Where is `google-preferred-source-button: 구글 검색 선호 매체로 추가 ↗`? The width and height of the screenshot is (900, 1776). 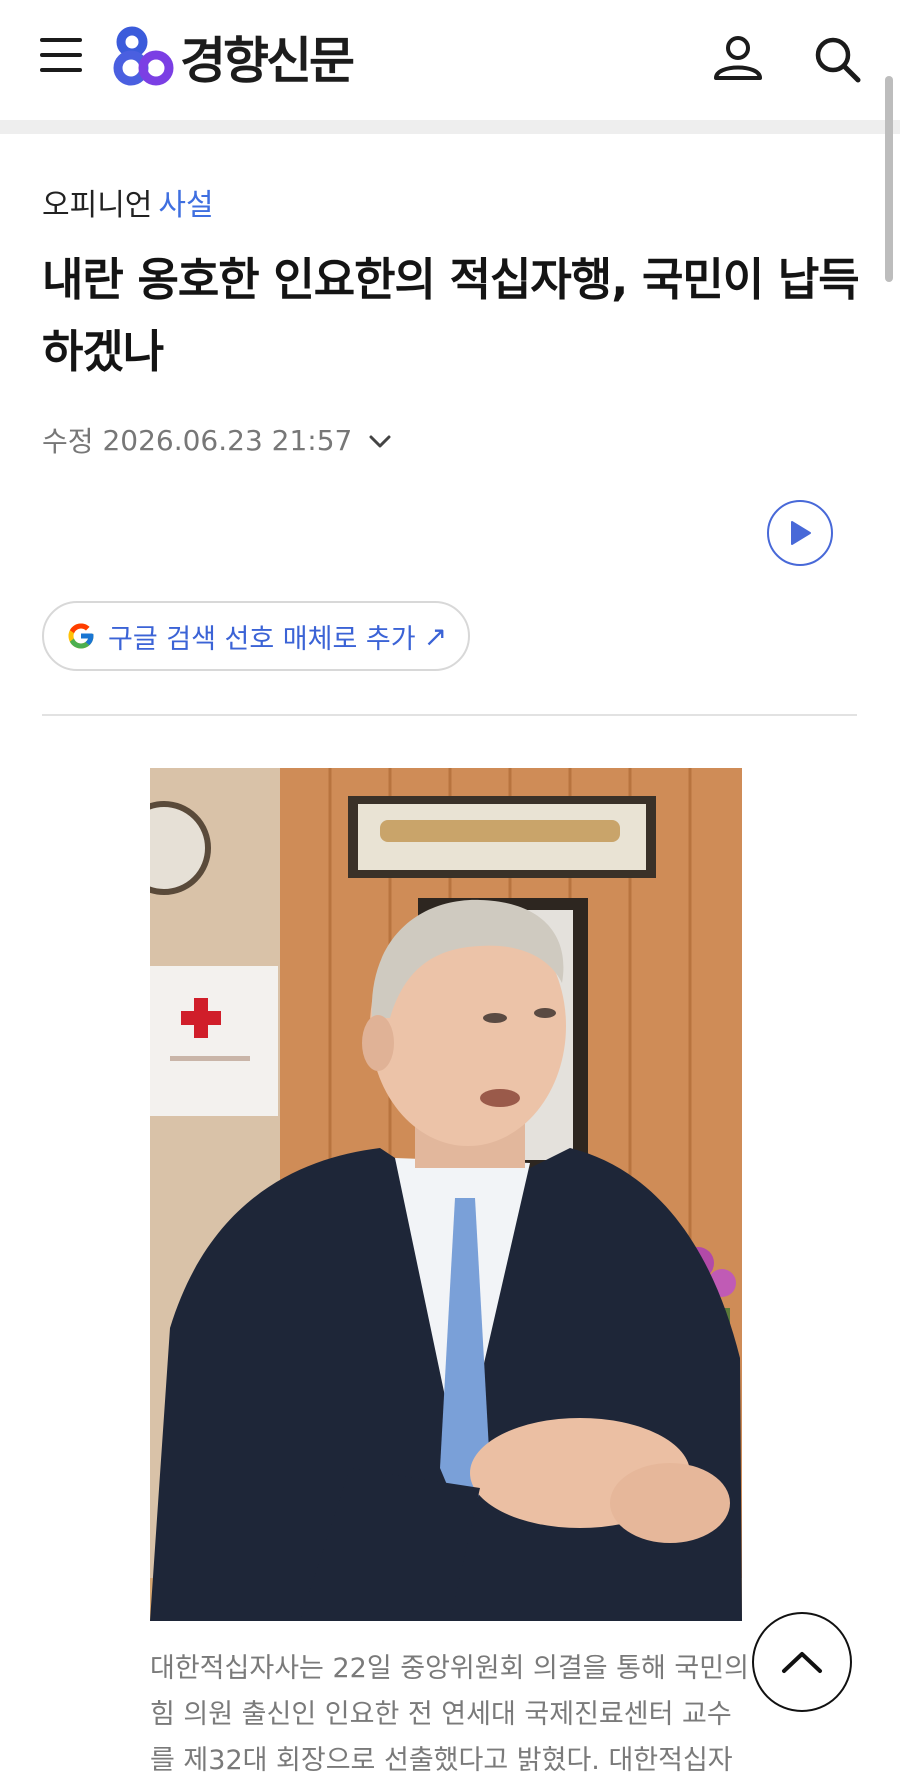
google-preferred-source-button: 구글 검색 선호 매체로 추가 ↗ is located at coordinates (256, 636).